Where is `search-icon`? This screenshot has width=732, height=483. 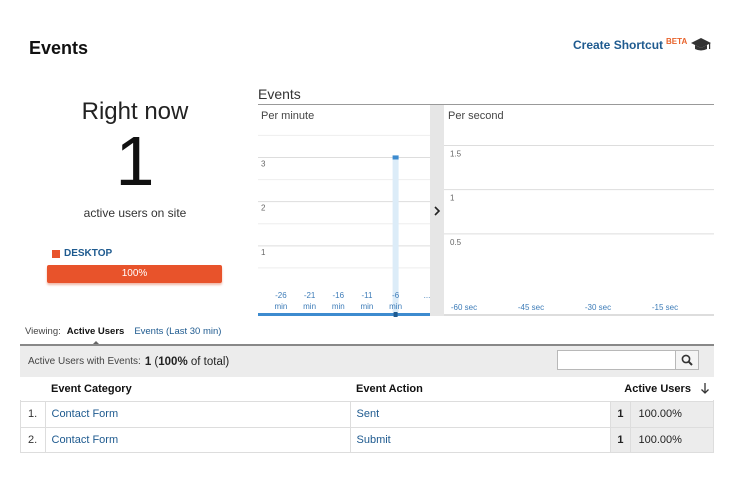
search-icon is located at coordinates (687, 360).